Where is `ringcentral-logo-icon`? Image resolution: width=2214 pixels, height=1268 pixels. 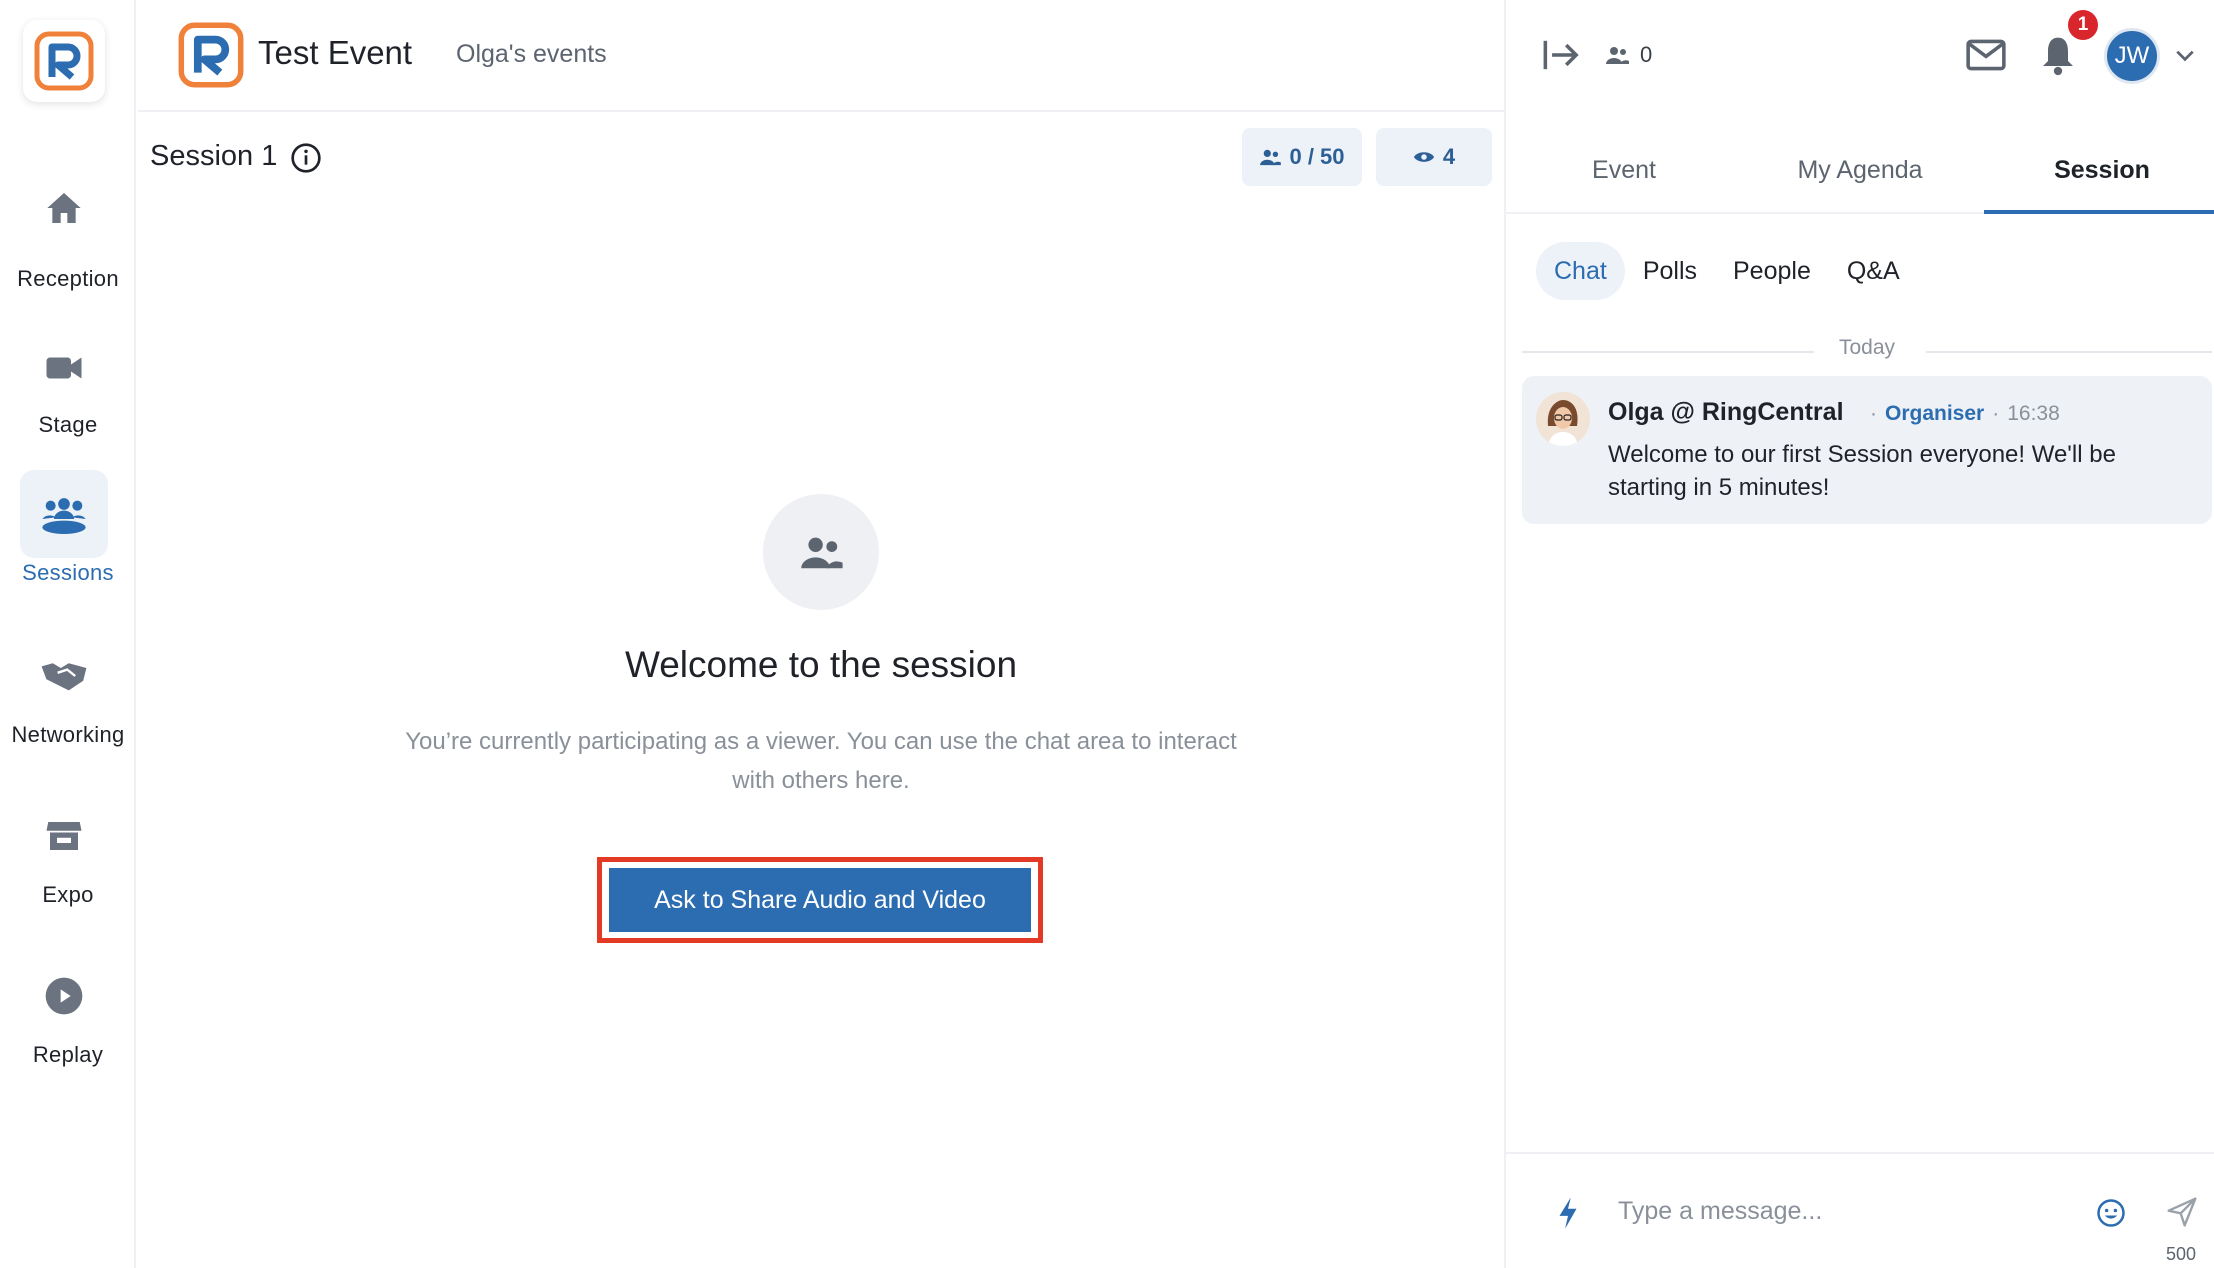
ringcentral-logo-icon is located at coordinates (64, 61).